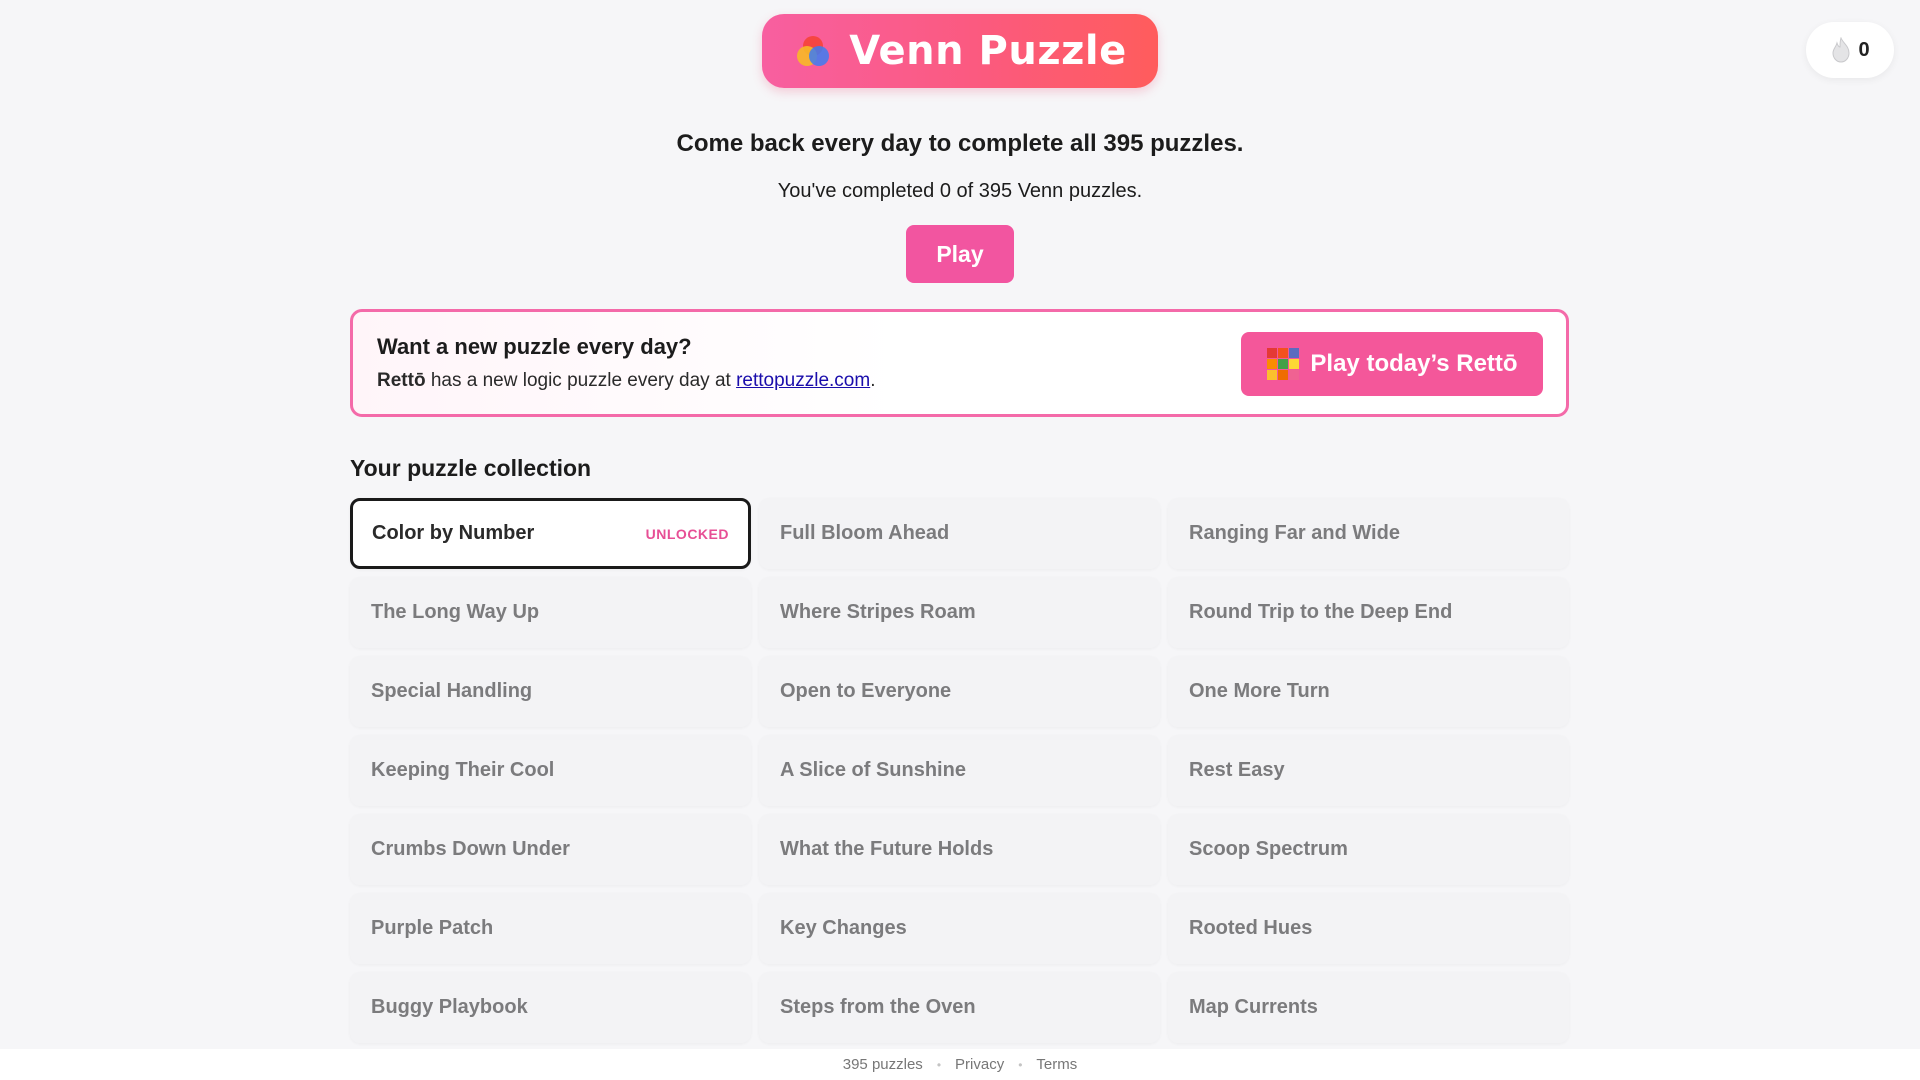 The image size is (1920, 1080). I want to click on puzzle-card: Rooted Hues, so click(1368, 928).